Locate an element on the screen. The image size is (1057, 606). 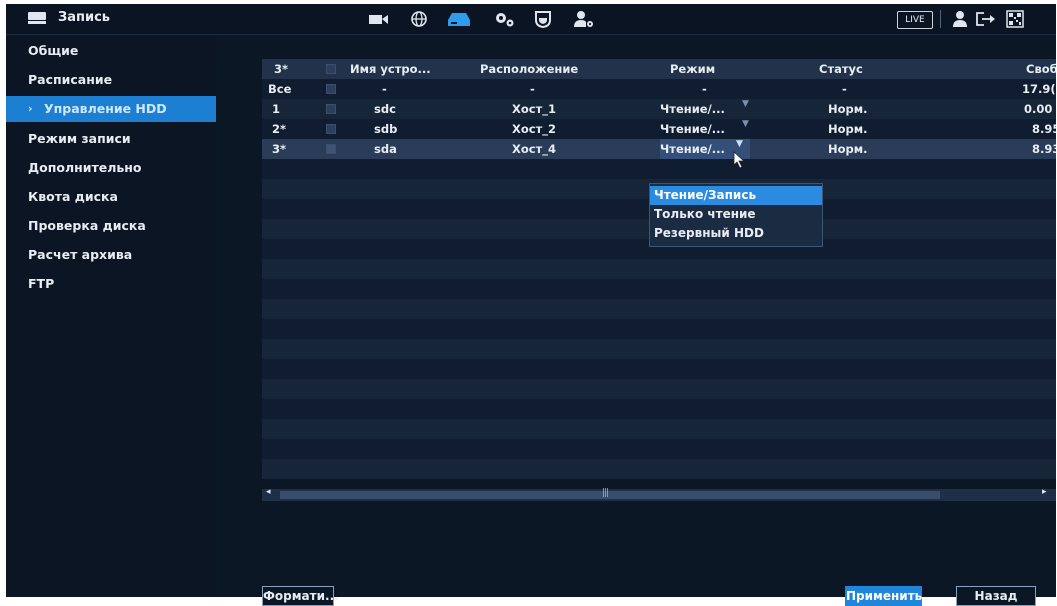
device-free-space: 8.95 is located at coordinates (1044, 129).